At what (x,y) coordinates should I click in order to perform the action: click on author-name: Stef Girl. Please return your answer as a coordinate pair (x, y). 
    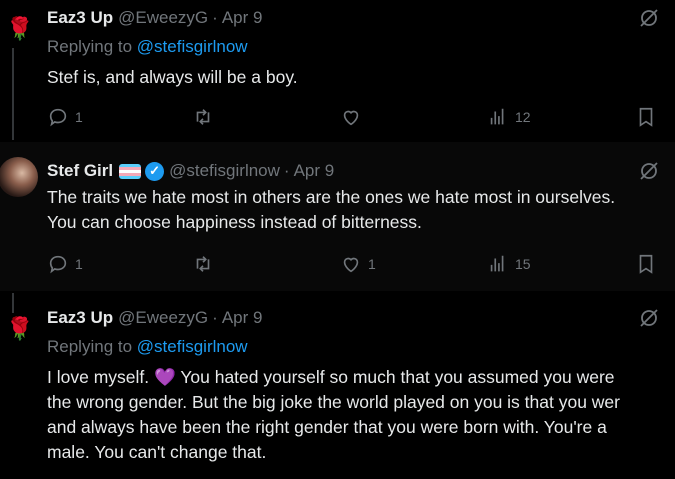
    Looking at the image, I should click on (80, 171).